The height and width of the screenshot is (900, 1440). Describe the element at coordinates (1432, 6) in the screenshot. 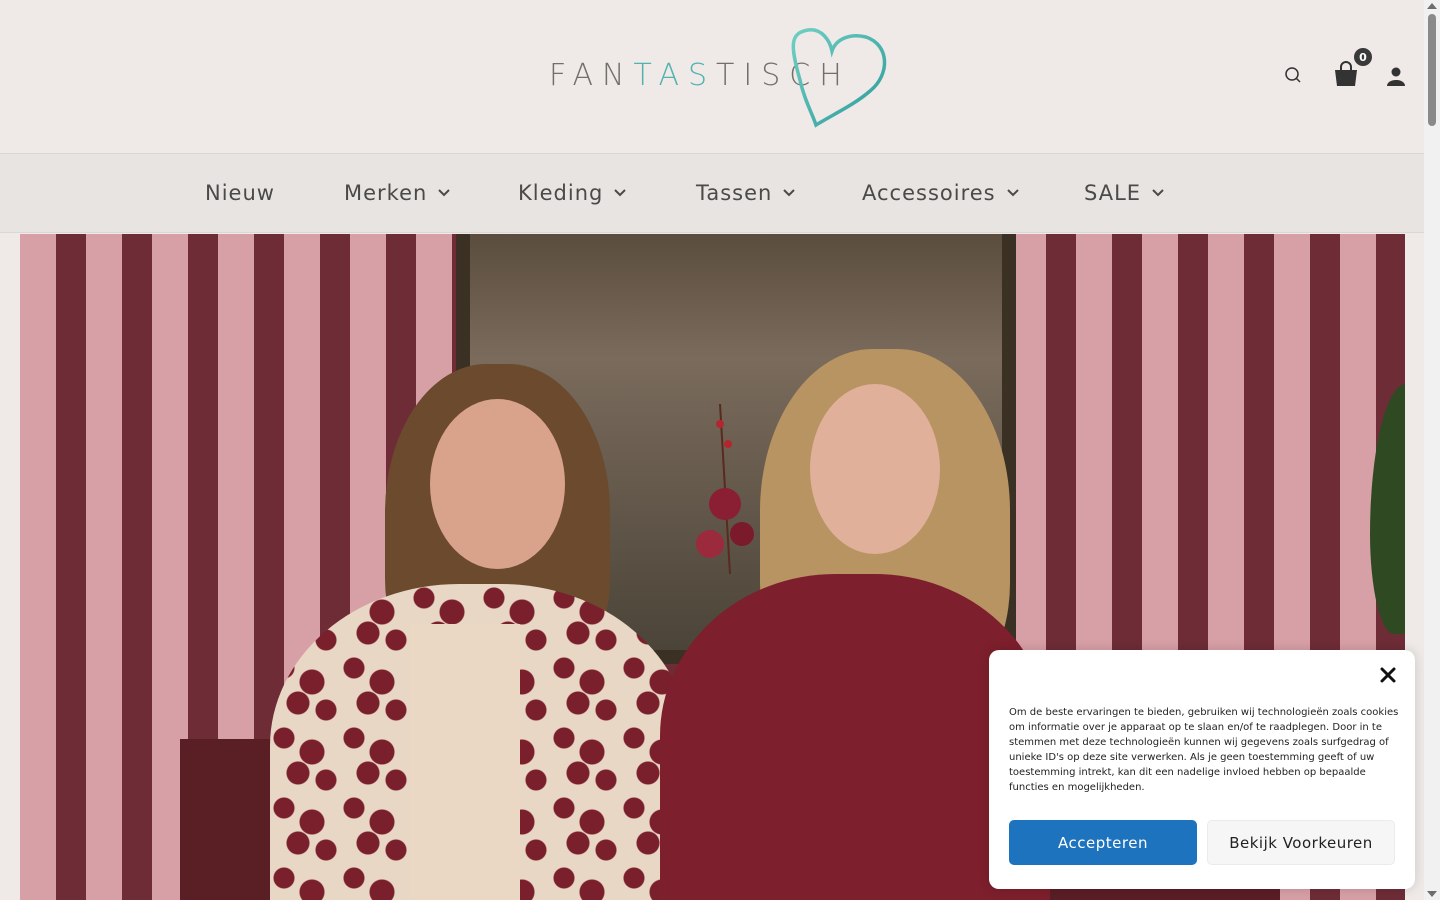

I see `scroll-up-icon` at that location.